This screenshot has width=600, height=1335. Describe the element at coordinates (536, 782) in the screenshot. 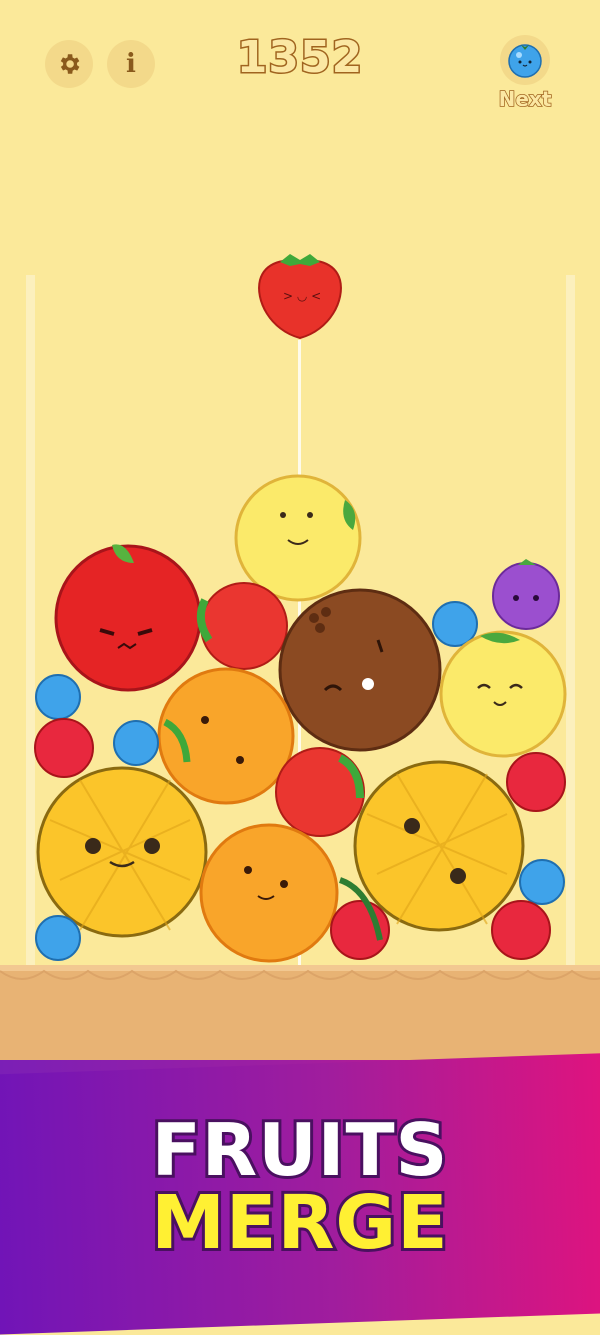

I see `fruit-cherry-b` at that location.